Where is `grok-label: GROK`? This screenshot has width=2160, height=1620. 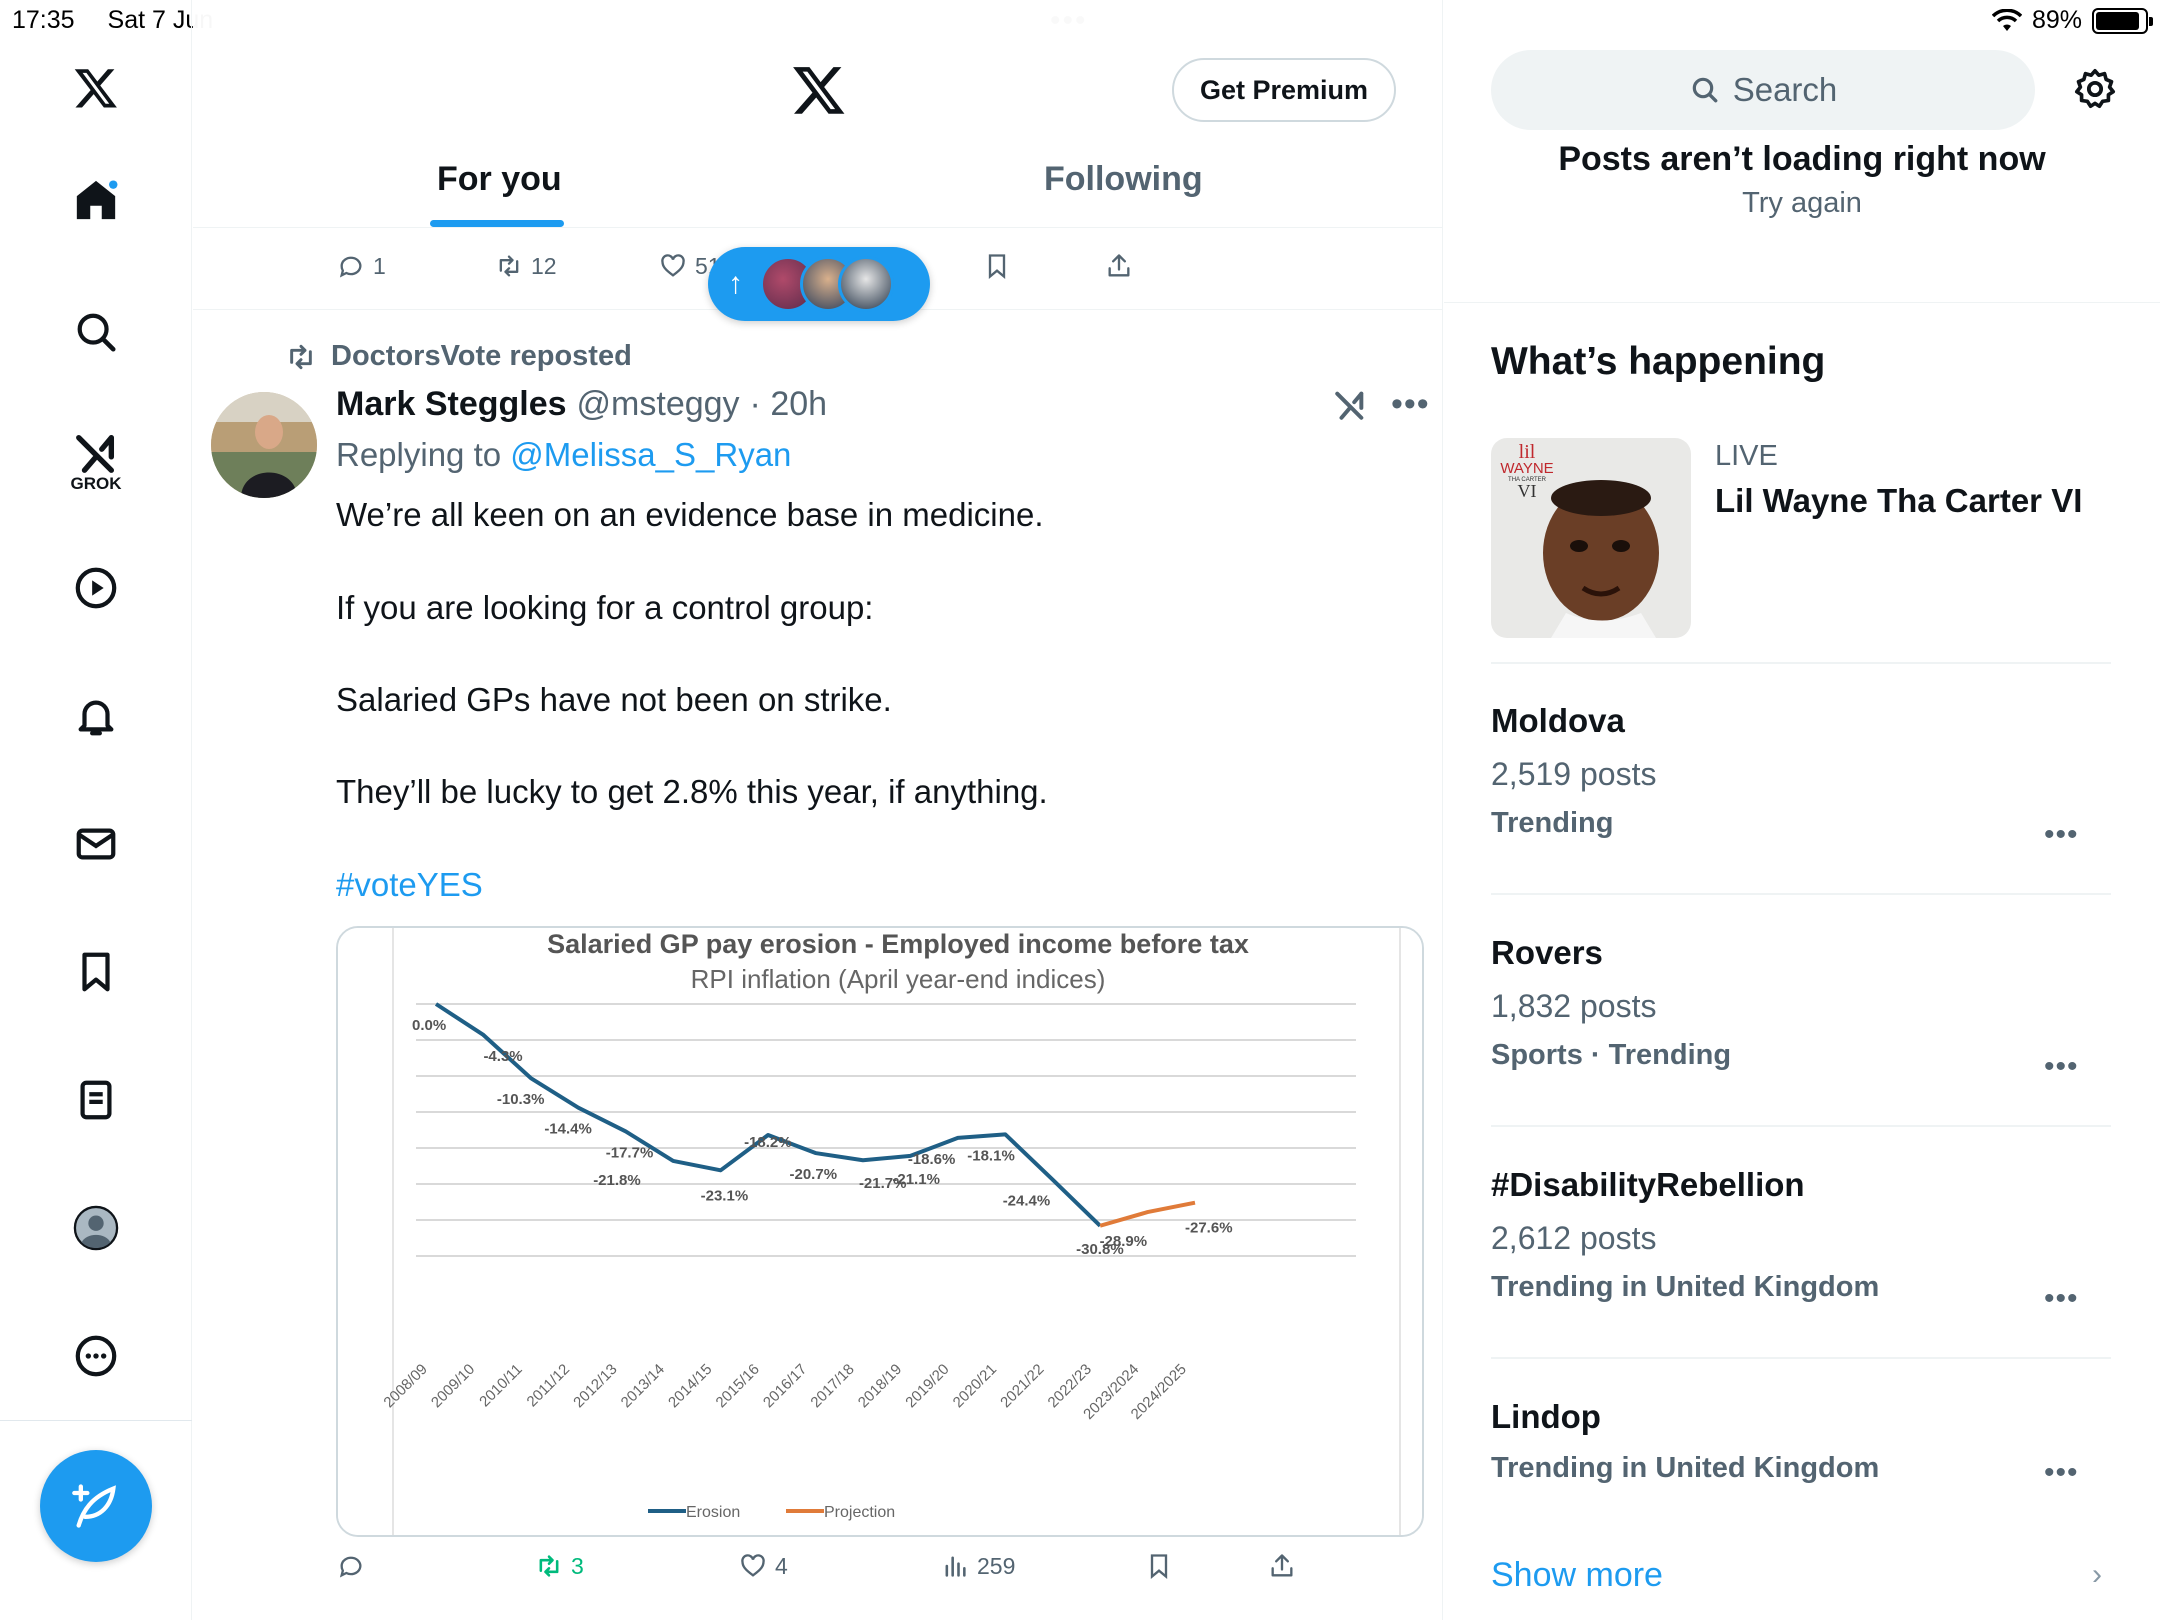
grok-label: GROK is located at coordinates (96, 483).